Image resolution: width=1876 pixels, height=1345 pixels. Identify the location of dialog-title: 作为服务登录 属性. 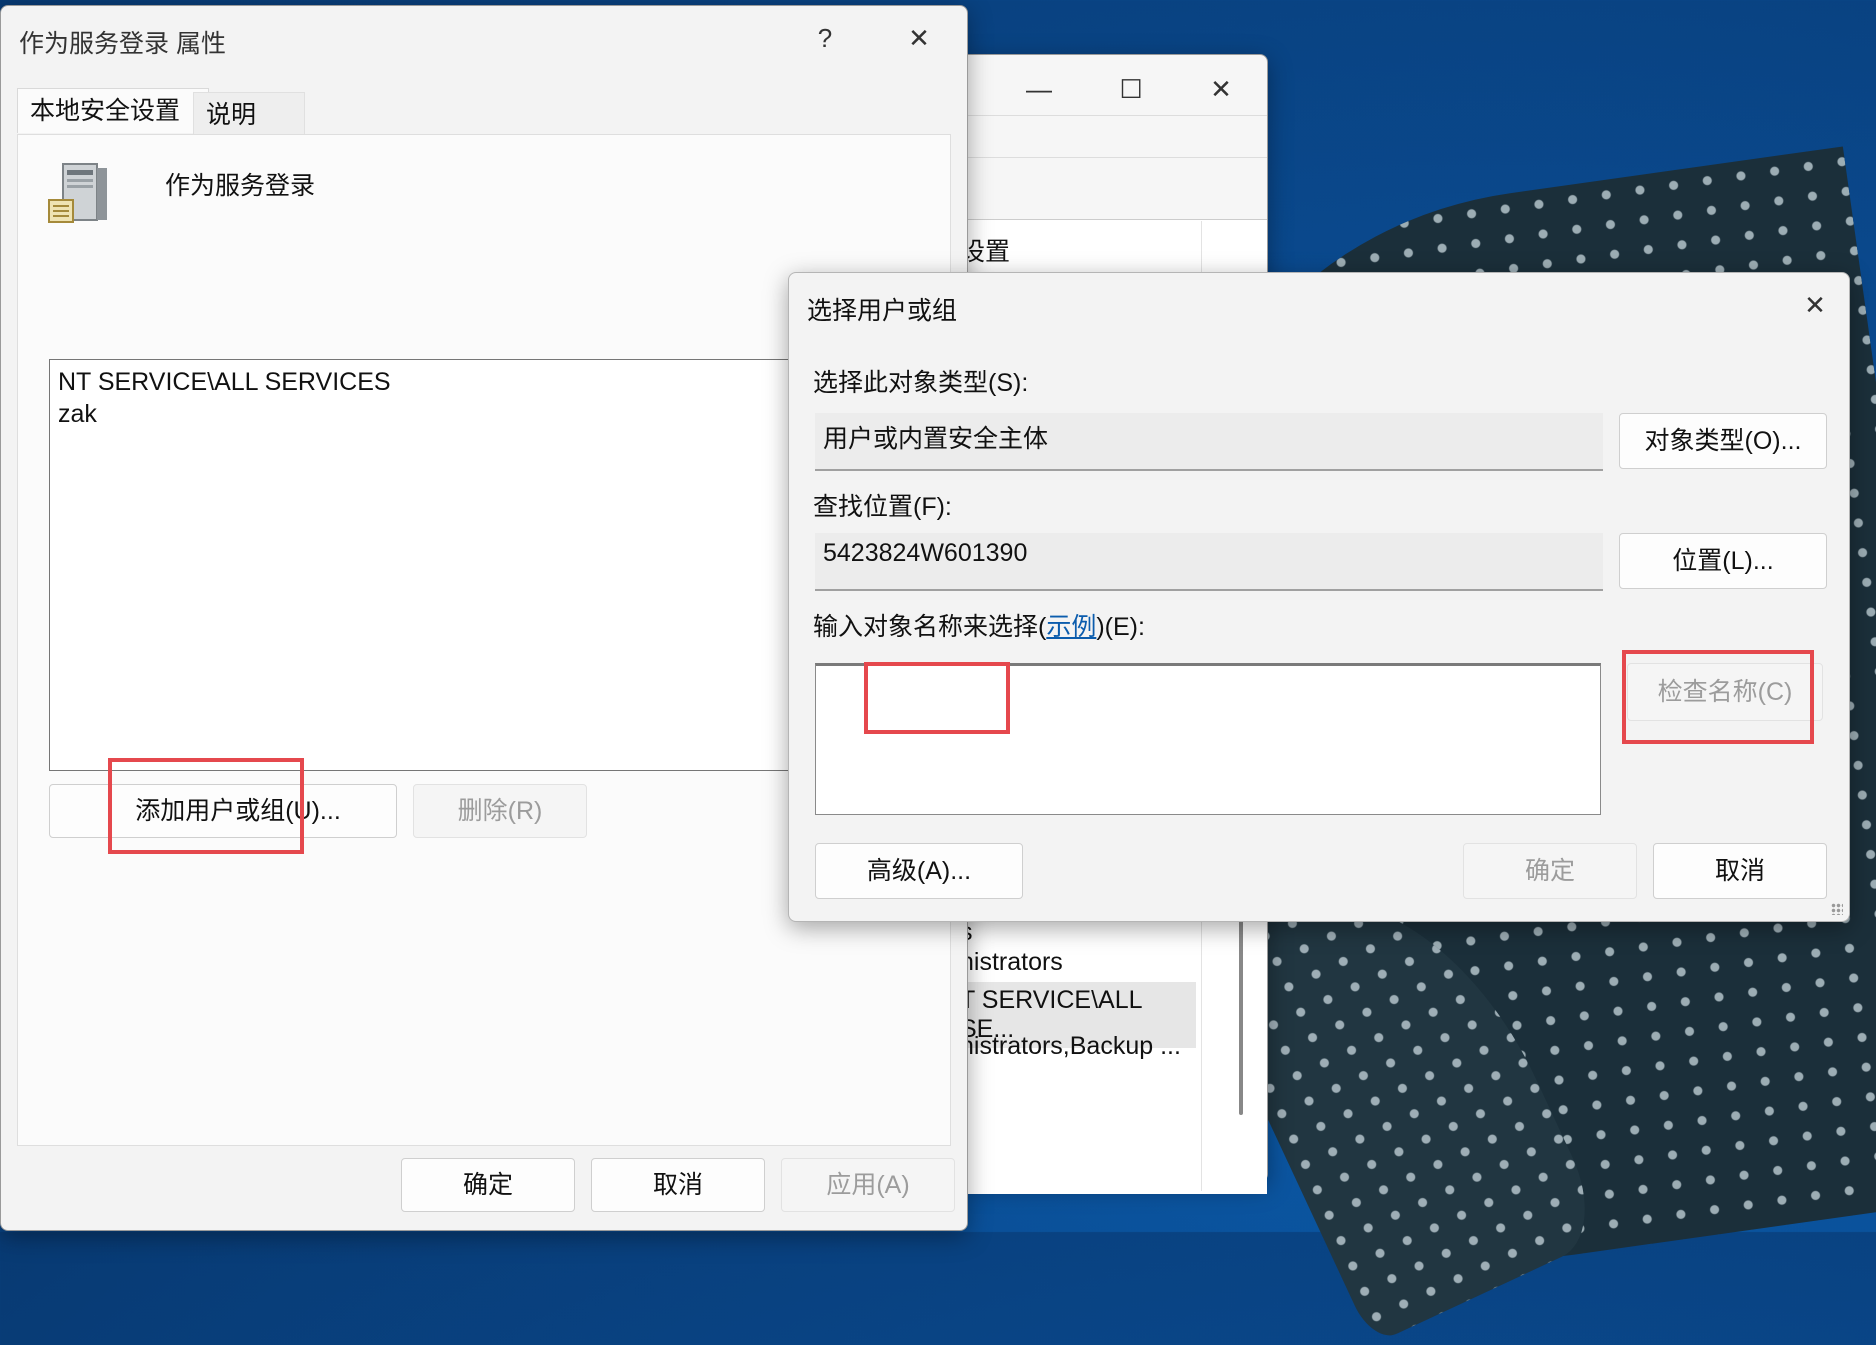
(122, 44).